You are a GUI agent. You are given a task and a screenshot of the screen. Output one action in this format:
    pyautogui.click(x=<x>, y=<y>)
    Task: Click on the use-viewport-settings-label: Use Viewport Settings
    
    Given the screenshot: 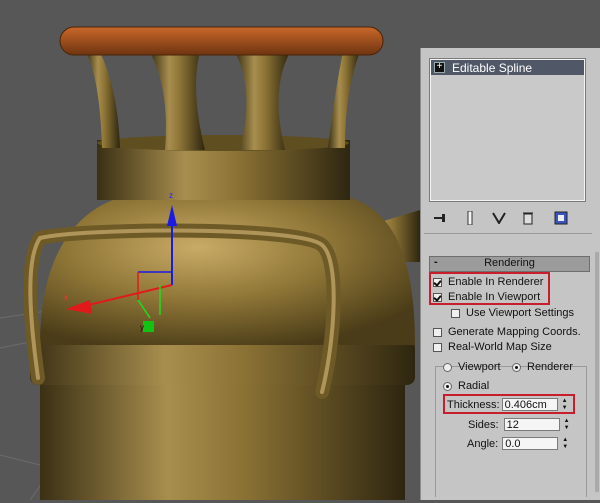 What is the action you would take?
    pyautogui.click(x=520, y=313)
    